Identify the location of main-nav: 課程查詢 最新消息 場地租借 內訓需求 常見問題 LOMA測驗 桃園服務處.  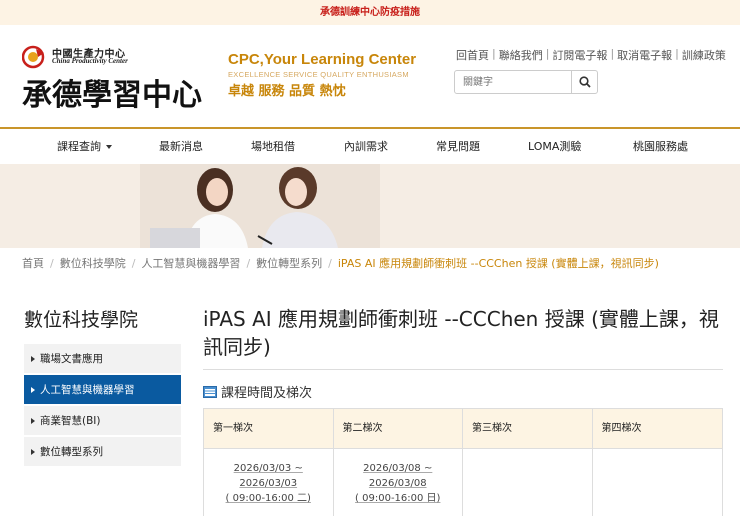
(370, 146).